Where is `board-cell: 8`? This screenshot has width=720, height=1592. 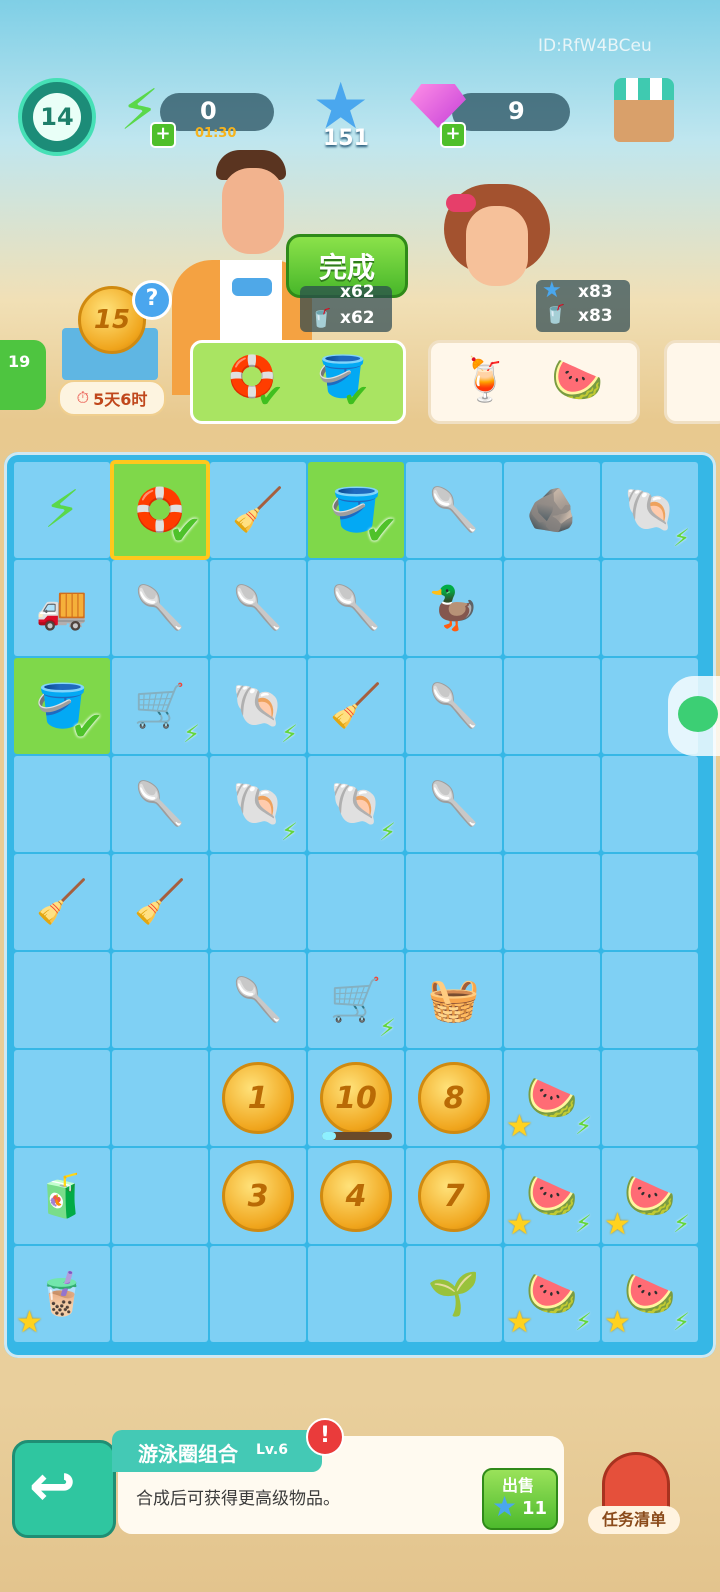 board-cell: 8 is located at coordinates (454, 1098).